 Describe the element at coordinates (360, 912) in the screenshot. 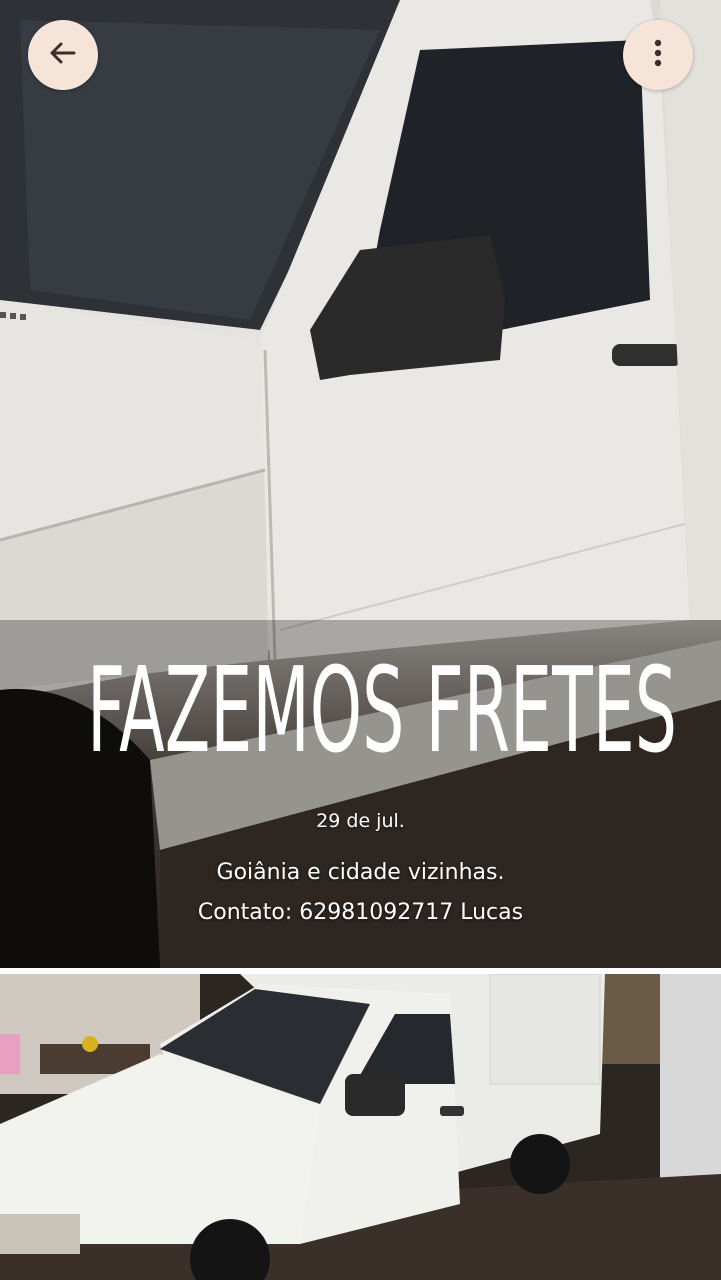

I see `post-contact: Contato: 62981092717 Lucas` at that location.